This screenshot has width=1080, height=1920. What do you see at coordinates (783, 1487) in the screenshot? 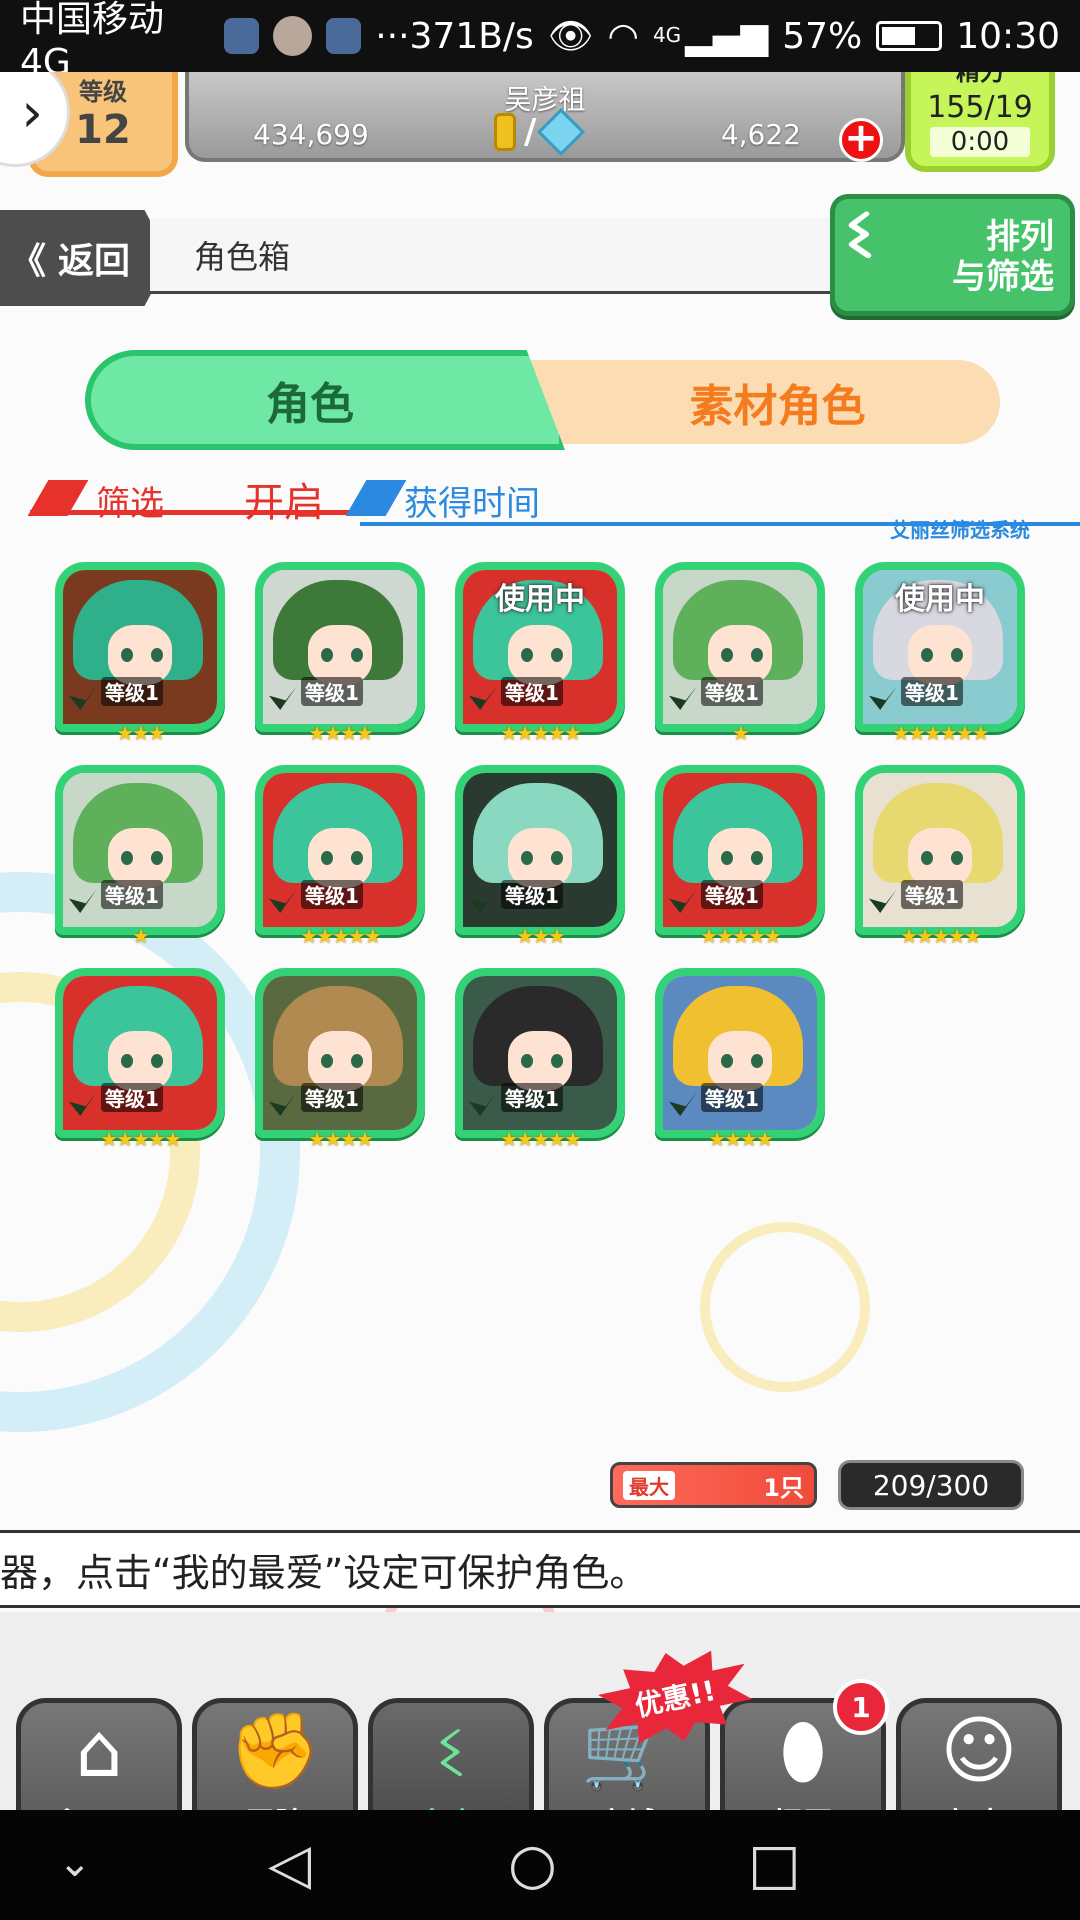
I see `max-value: 1只` at bounding box center [783, 1487].